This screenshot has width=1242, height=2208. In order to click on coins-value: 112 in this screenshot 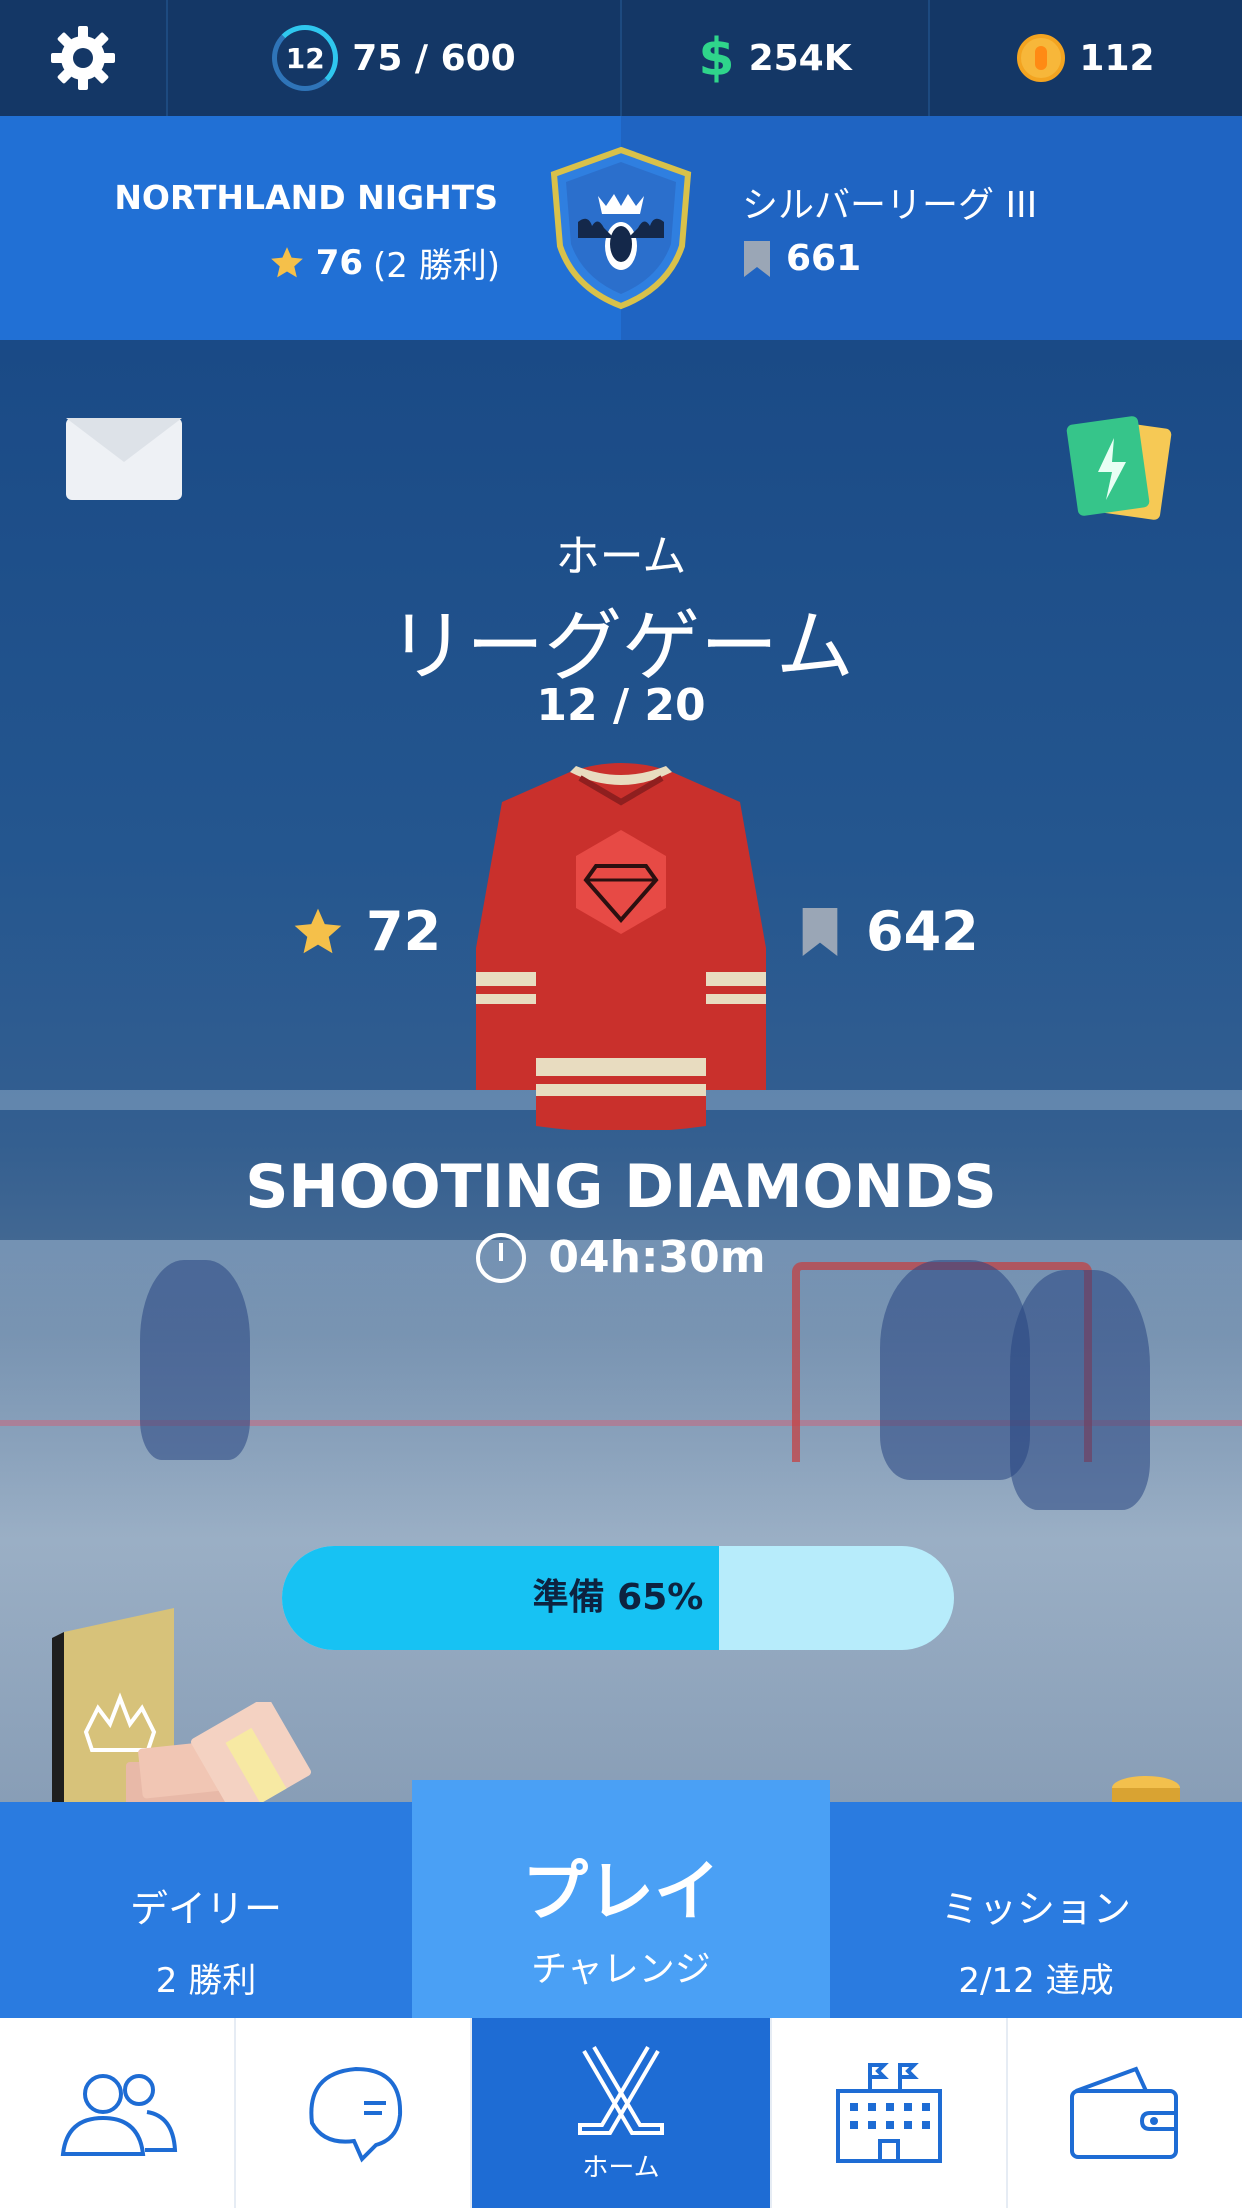, I will do `click(1117, 58)`.